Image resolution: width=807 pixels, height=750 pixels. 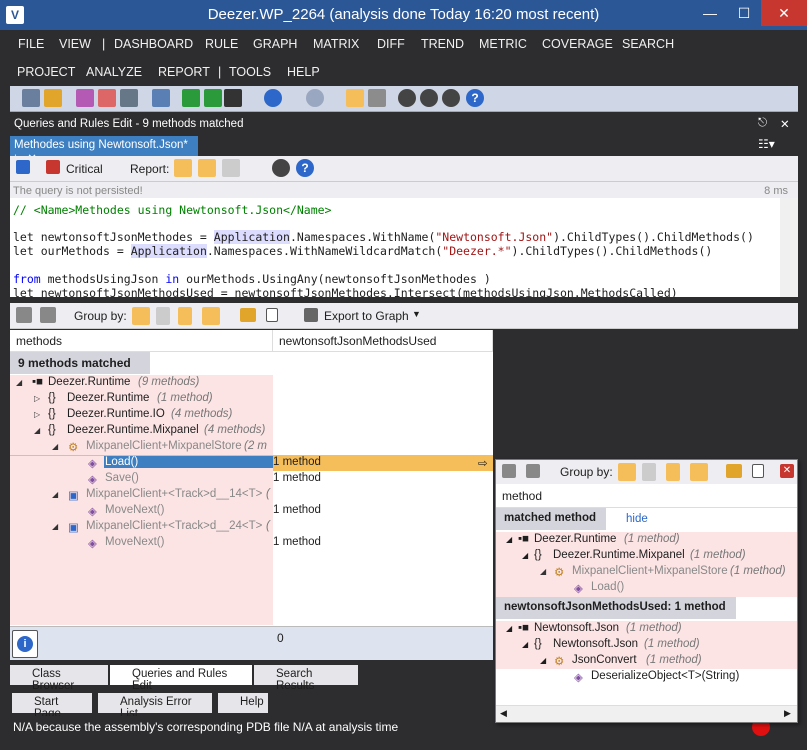 What do you see at coordinates (251, 479) in the screenshot?
I see `table-row: ◈ Save() 1 method` at bounding box center [251, 479].